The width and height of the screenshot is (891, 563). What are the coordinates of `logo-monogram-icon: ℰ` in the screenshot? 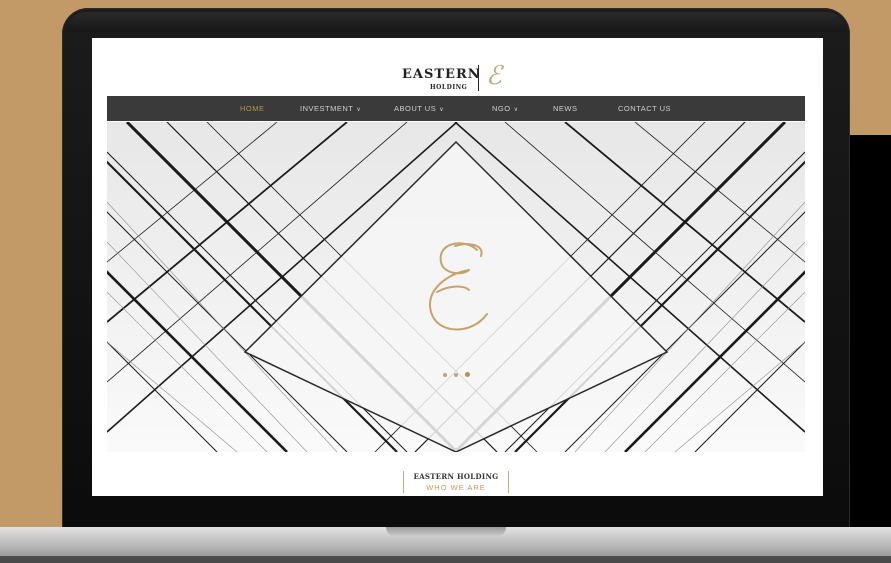 It's located at (494, 76).